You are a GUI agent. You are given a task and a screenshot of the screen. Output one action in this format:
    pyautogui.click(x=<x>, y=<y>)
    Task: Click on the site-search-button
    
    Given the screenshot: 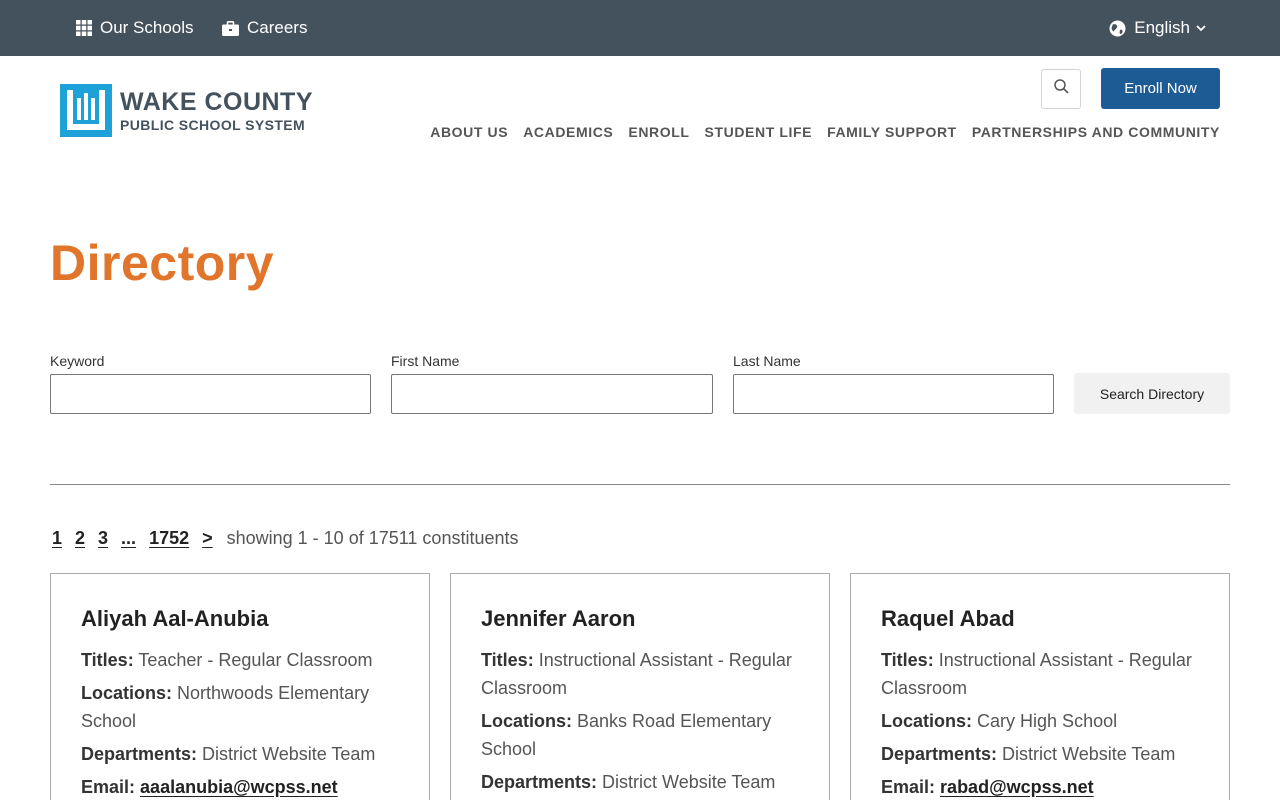 What is the action you would take?
    pyautogui.click(x=1061, y=89)
    